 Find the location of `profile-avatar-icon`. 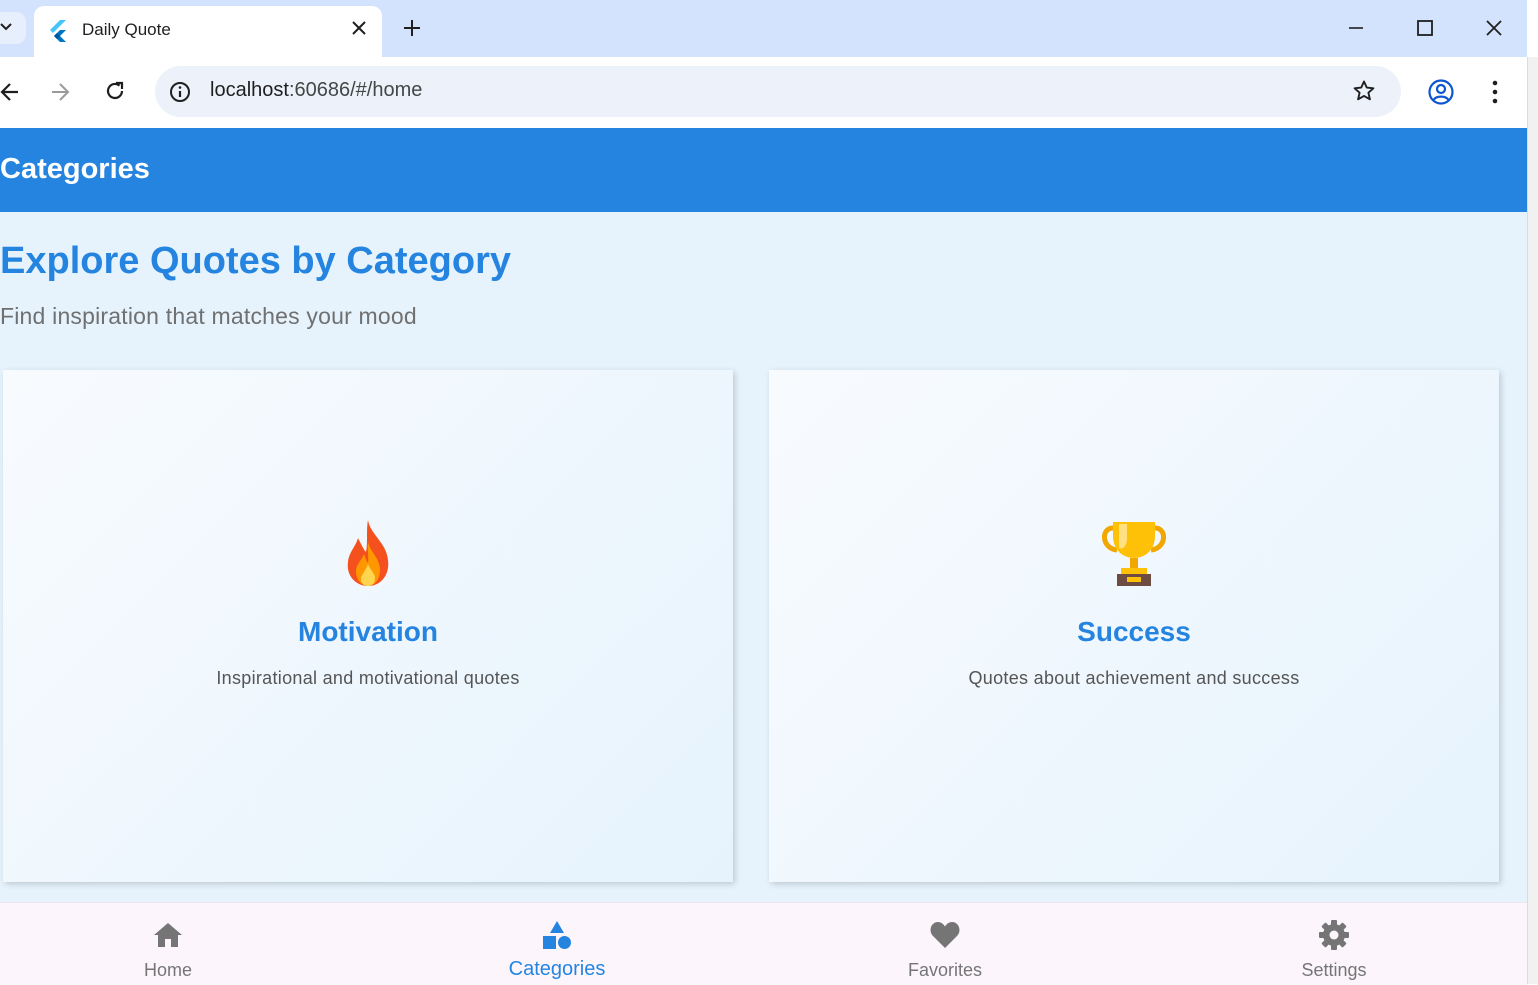

profile-avatar-icon is located at coordinates (1441, 92).